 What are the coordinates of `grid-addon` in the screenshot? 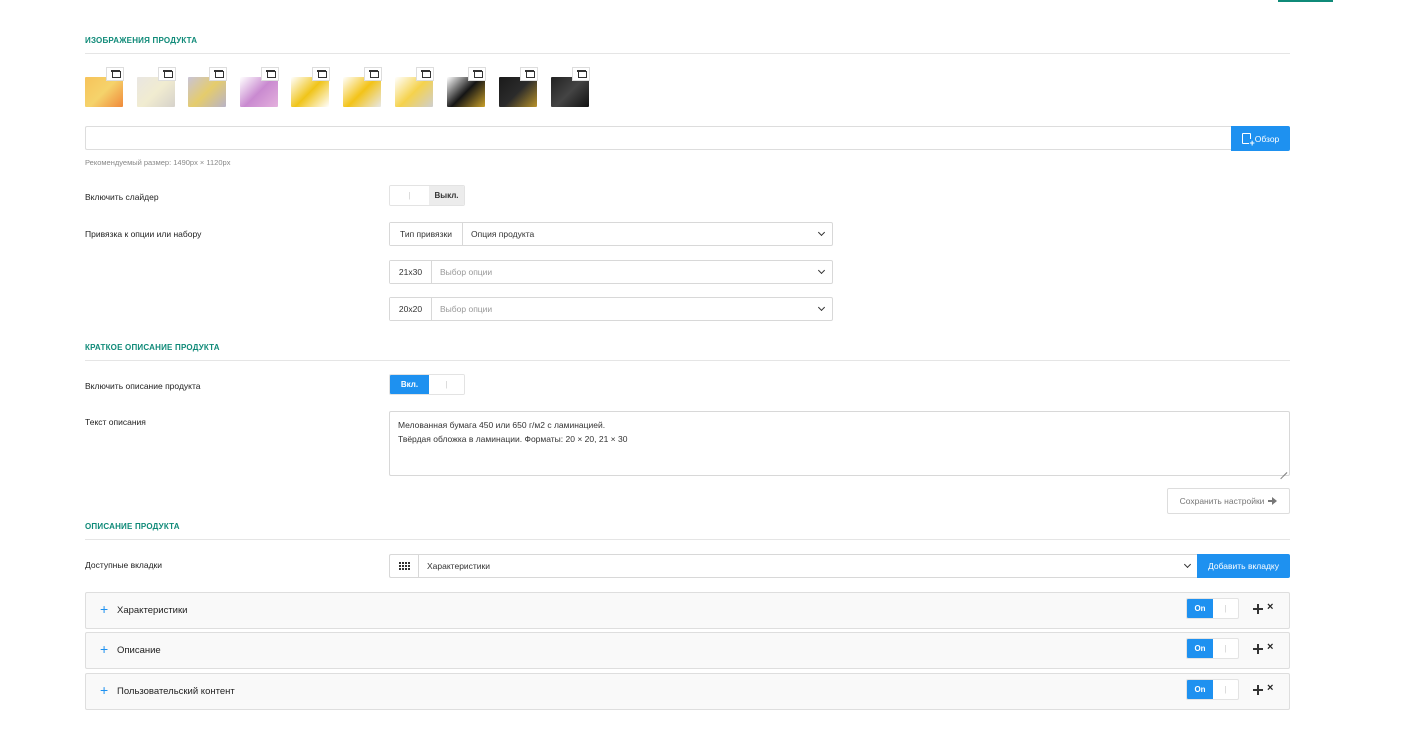 It's located at (404, 566).